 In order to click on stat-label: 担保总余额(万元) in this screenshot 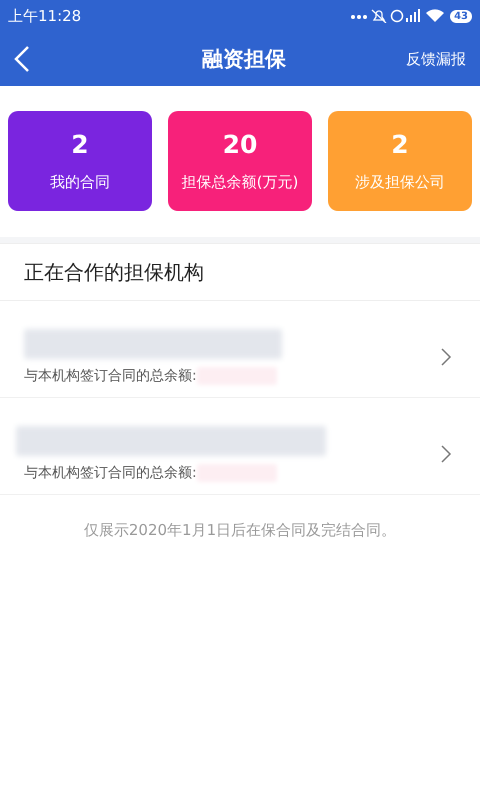, I will do `click(240, 182)`.